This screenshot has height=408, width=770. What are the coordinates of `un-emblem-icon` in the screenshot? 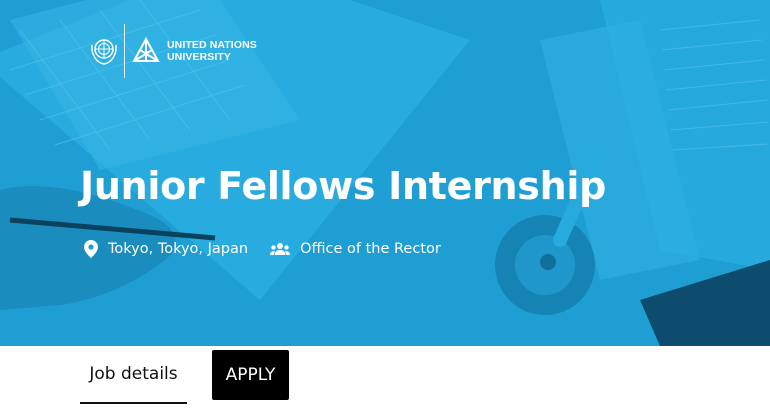 It's located at (104, 52).